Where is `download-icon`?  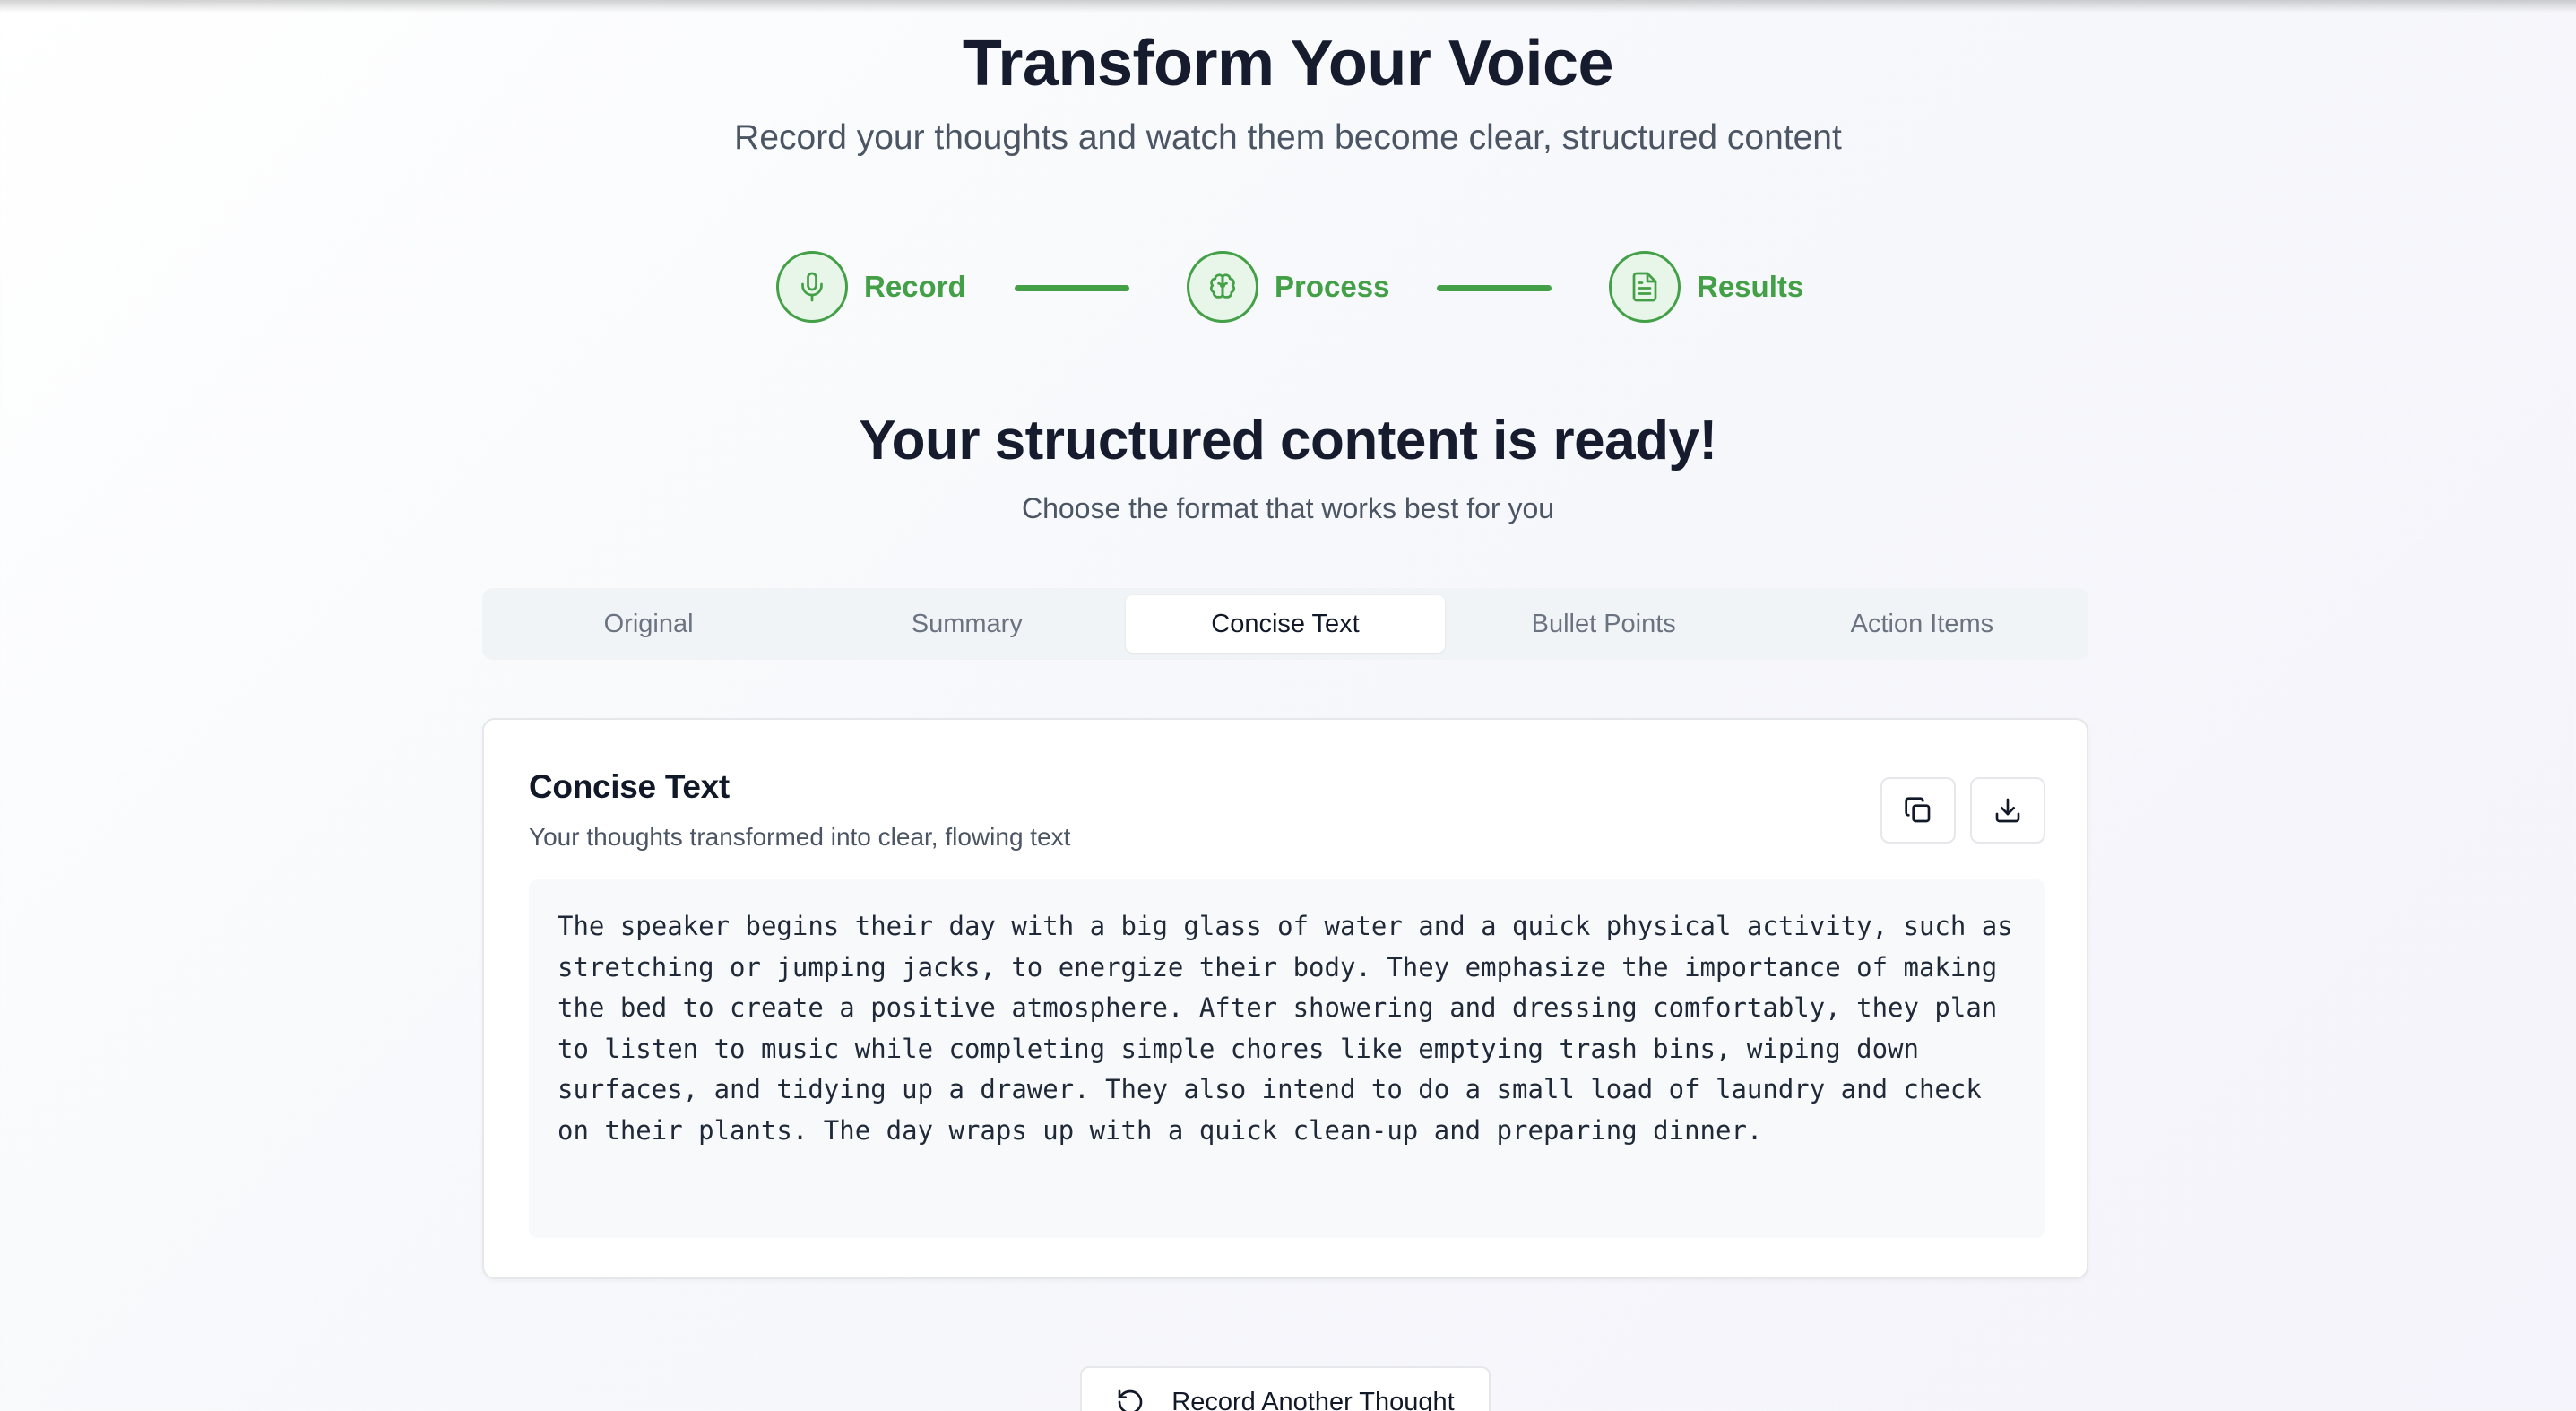
download-icon is located at coordinates (2007, 810).